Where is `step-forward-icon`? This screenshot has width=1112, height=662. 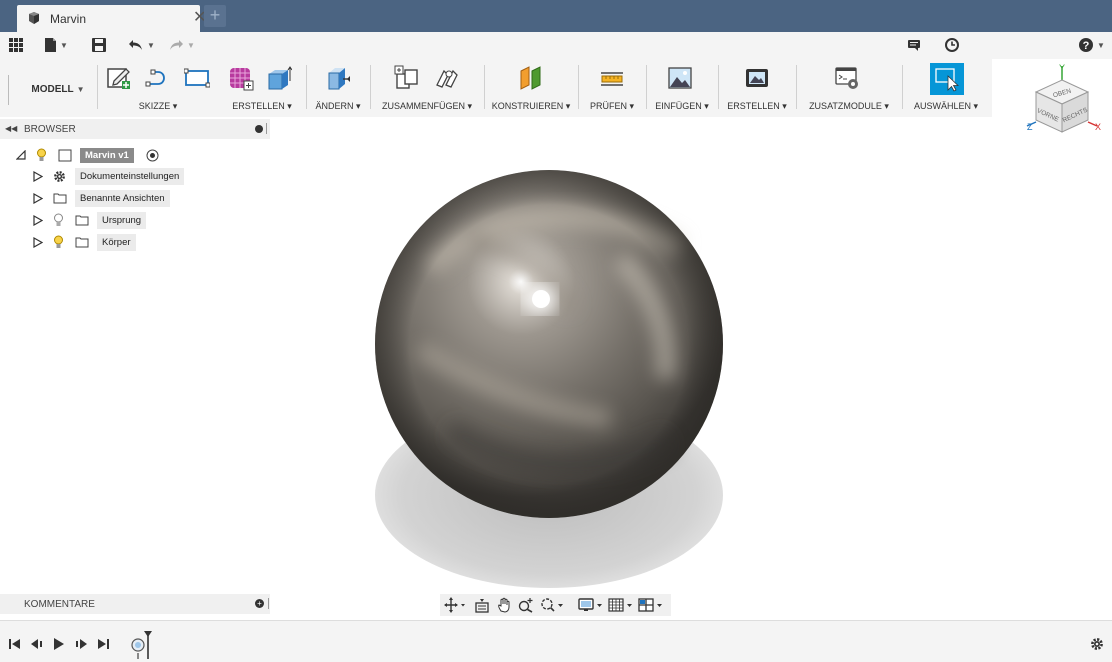
step-forward-icon is located at coordinates (81, 644).